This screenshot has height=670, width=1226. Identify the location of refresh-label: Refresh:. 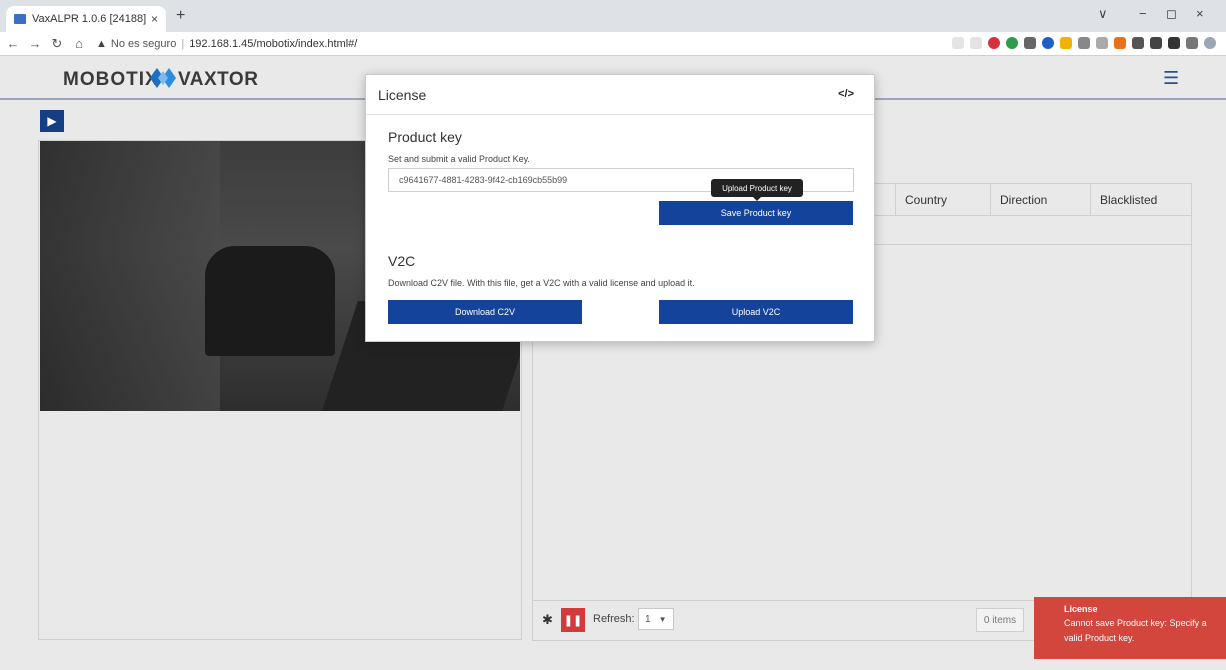
(614, 619).